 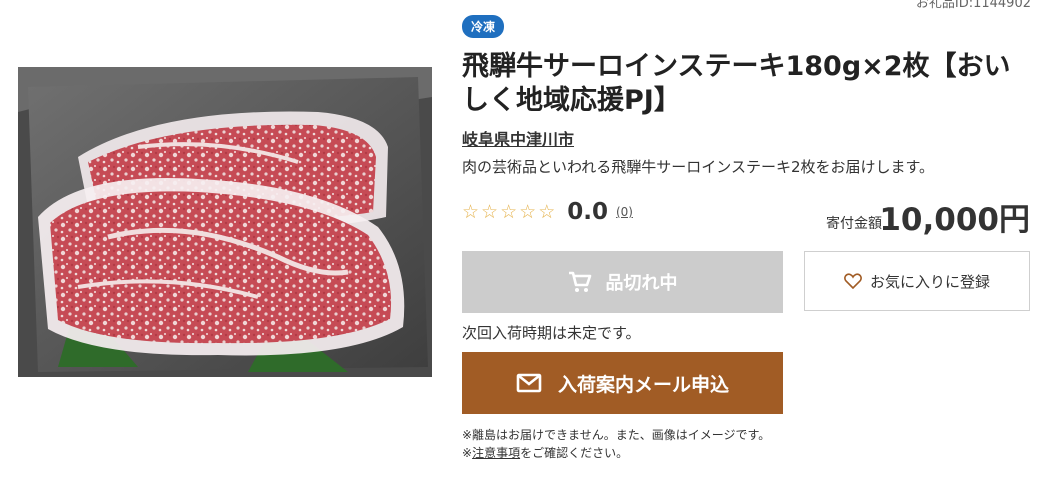 What do you see at coordinates (698, 167) in the screenshot?
I see `product-description: 肉の芸術品といわれる飛騨牛サーロインステーキ2枚をお届けします。` at bounding box center [698, 167].